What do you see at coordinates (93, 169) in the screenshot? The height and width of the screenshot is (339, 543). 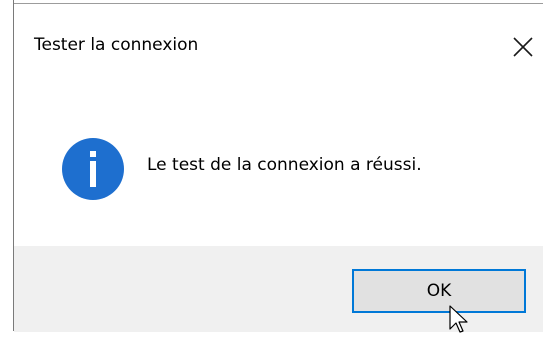 I see `info-icon` at bounding box center [93, 169].